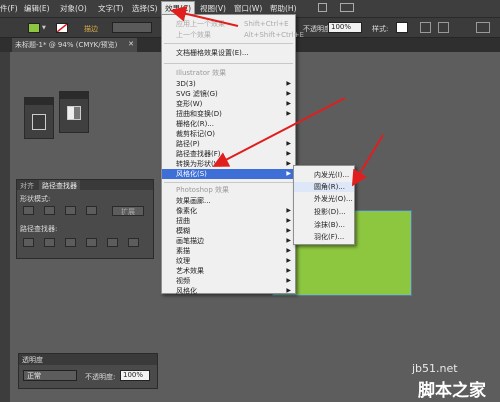 Image resolution: width=500 pixels, height=402 pixels. Describe the element at coordinates (435, 368) in the screenshot. I see `watermark-site: jb51.net` at that location.